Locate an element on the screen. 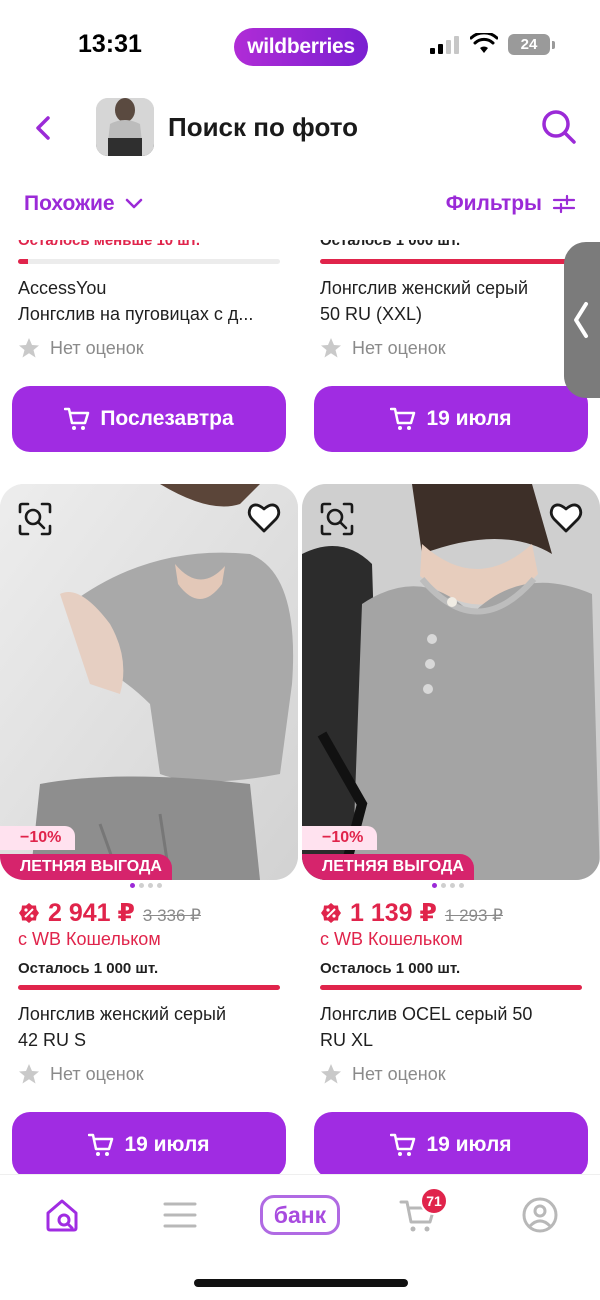 The height and width of the screenshot is (1300, 600). profile-icon is located at coordinates (540, 1215).